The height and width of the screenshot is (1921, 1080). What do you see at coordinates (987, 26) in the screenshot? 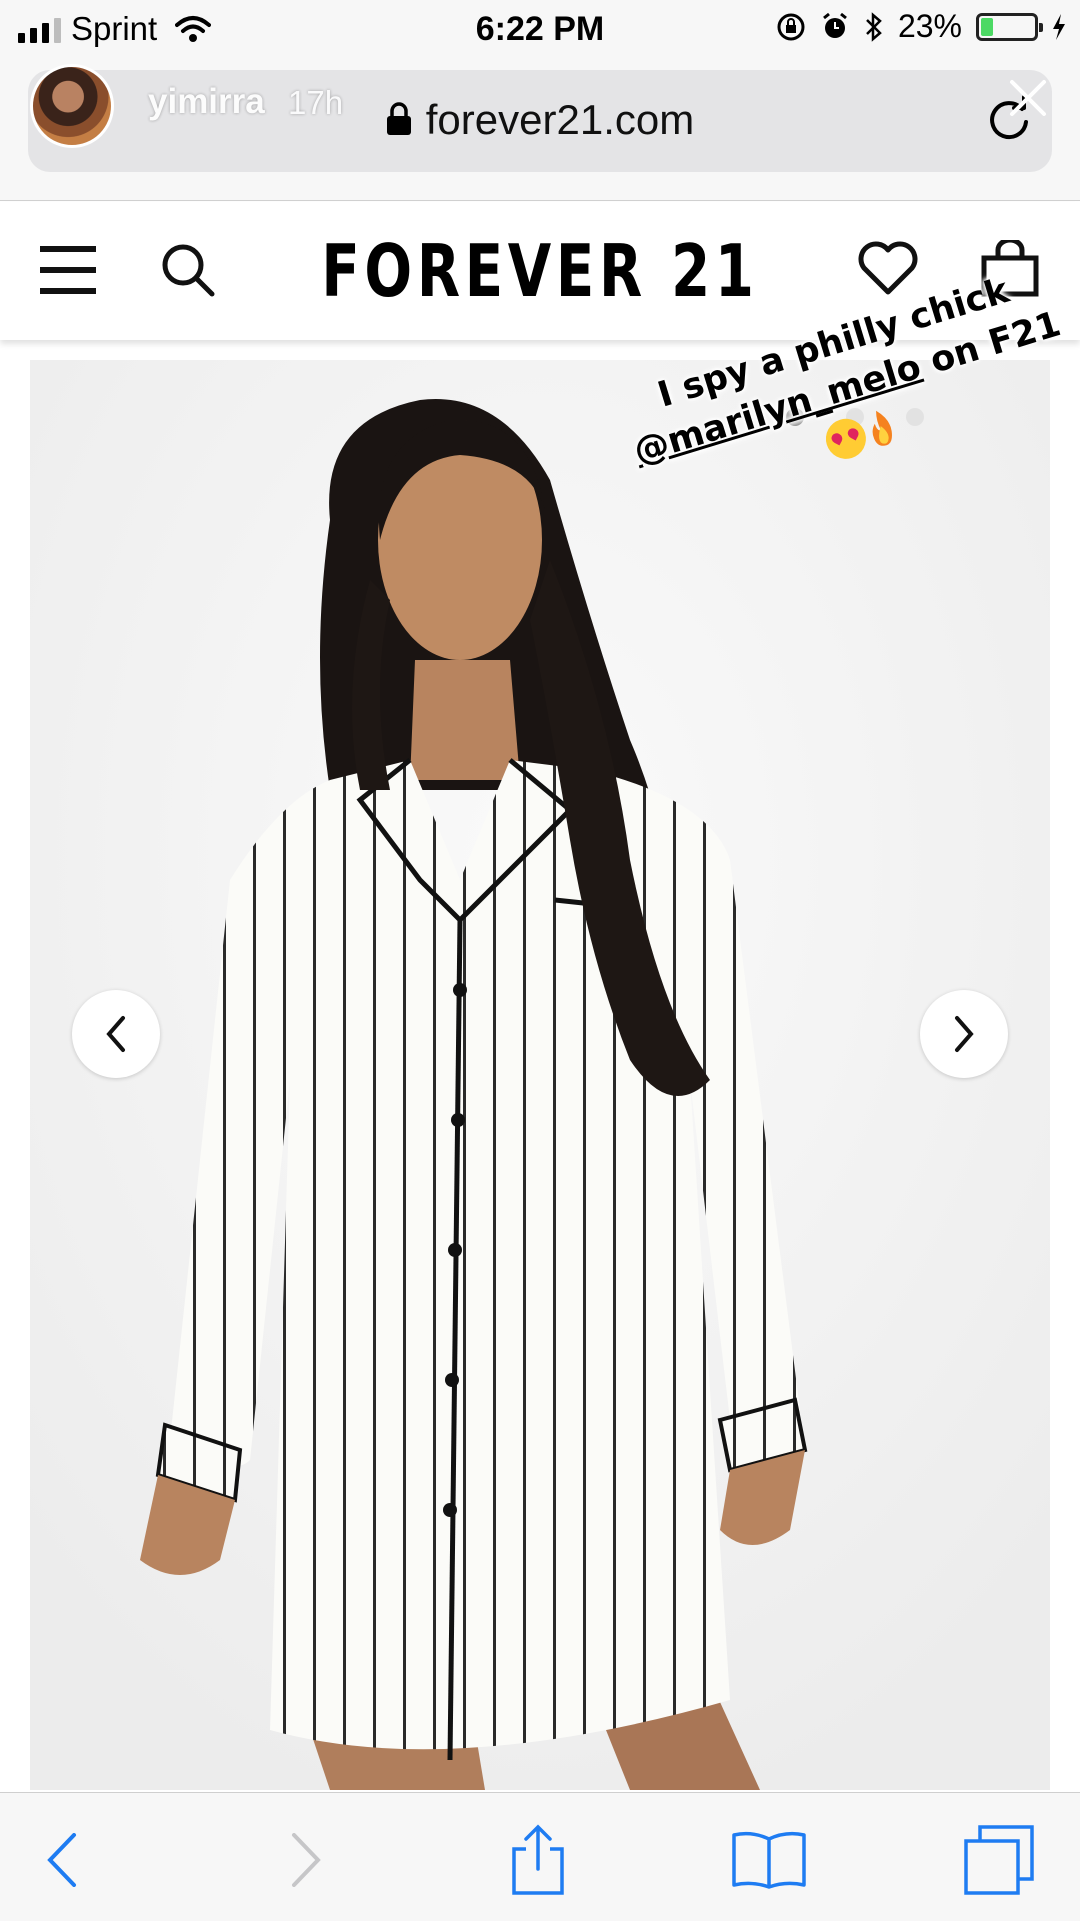
I see `battery-level` at bounding box center [987, 26].